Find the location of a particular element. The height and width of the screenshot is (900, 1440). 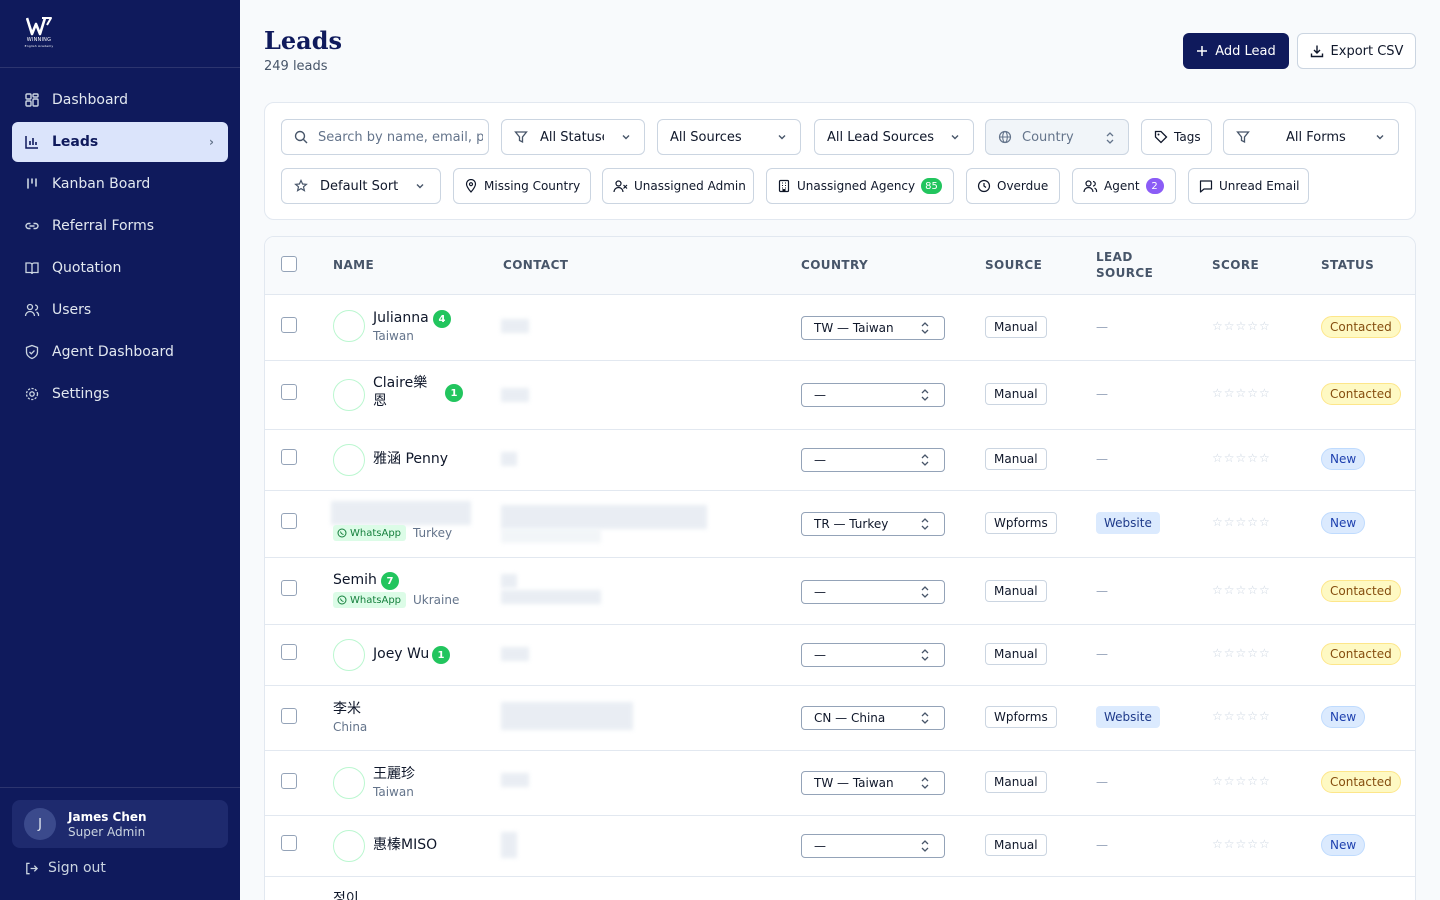

table-row: Joey Wu 1 — Manual — ☆☆☆☆☆ Contacted is located at coordinates (840, 655).